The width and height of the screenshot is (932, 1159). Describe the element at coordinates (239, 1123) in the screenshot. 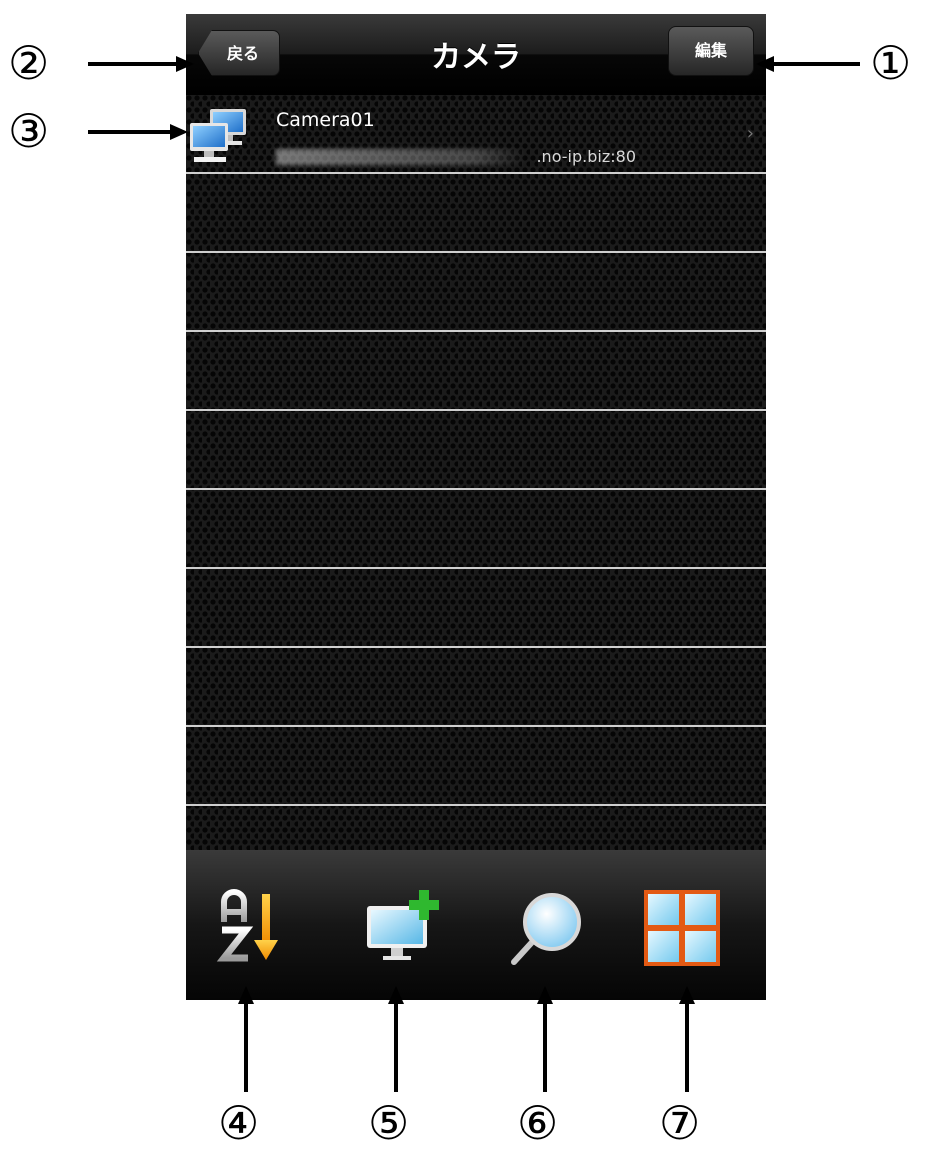

I see `callout-4: ④` at that location.